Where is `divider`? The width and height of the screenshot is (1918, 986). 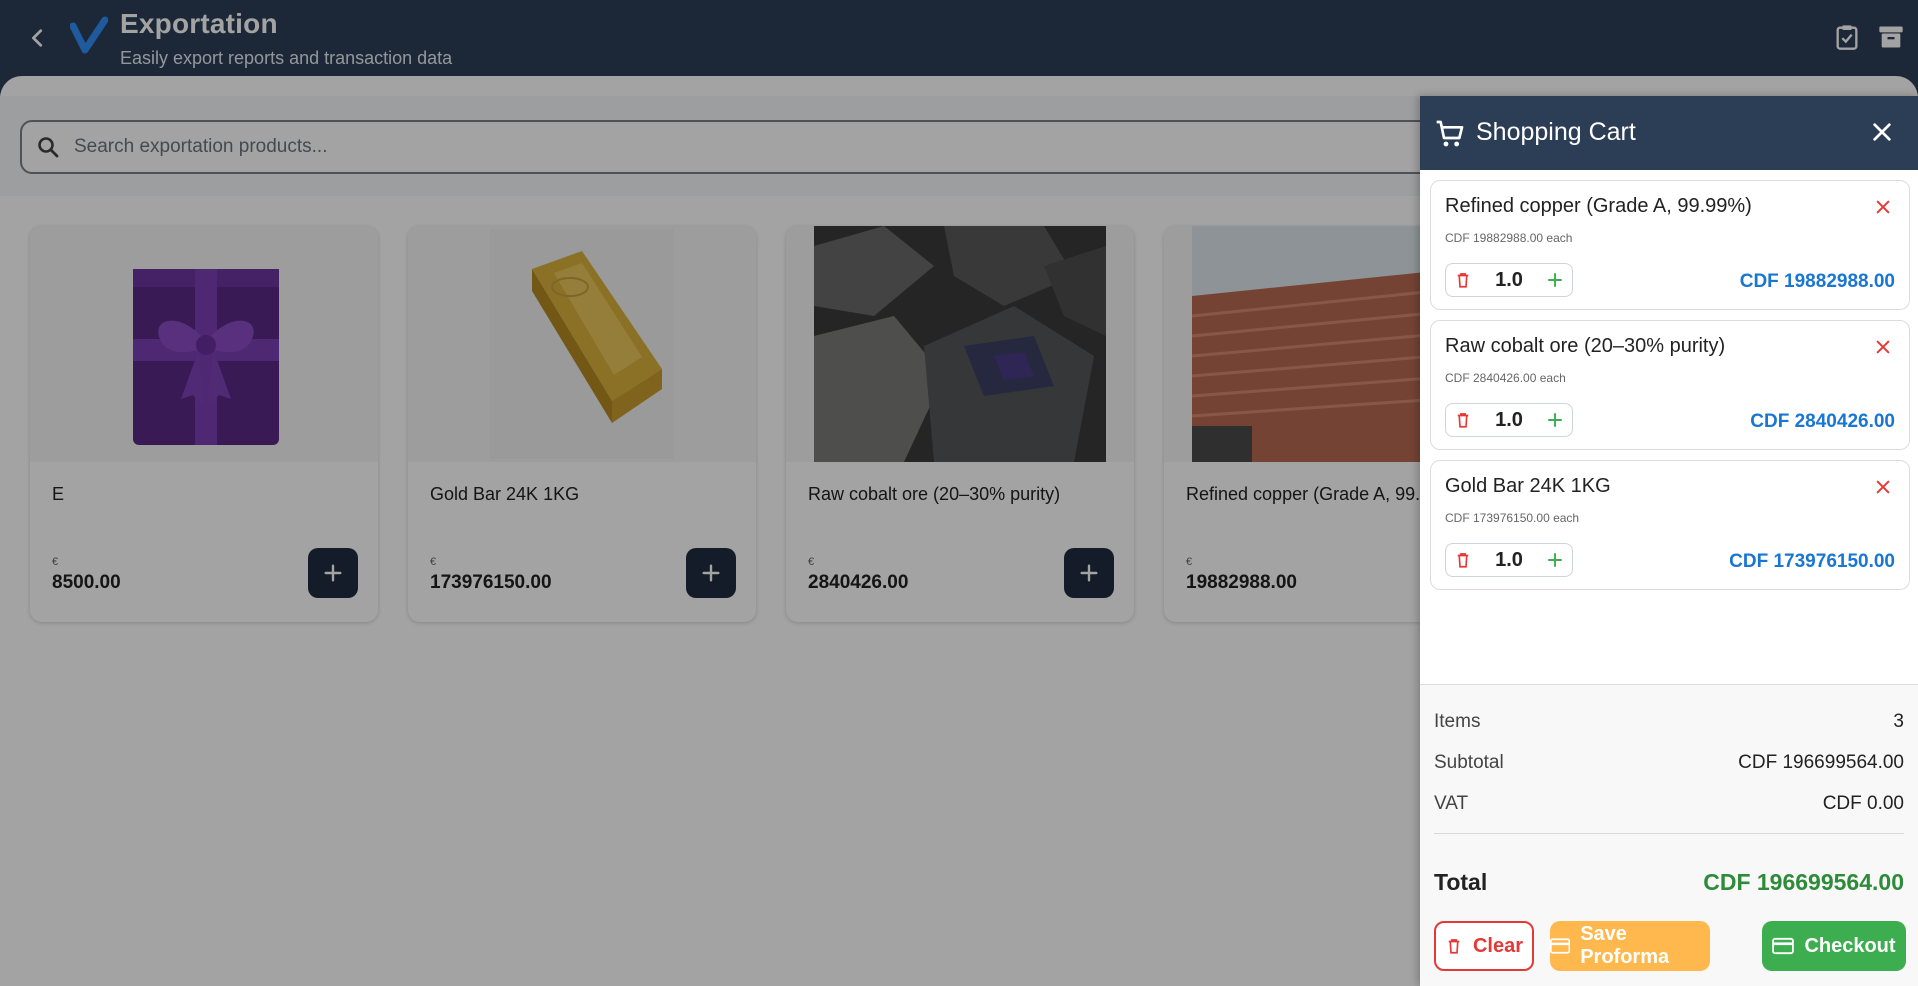 divider is located at coordinates (1669, 833).